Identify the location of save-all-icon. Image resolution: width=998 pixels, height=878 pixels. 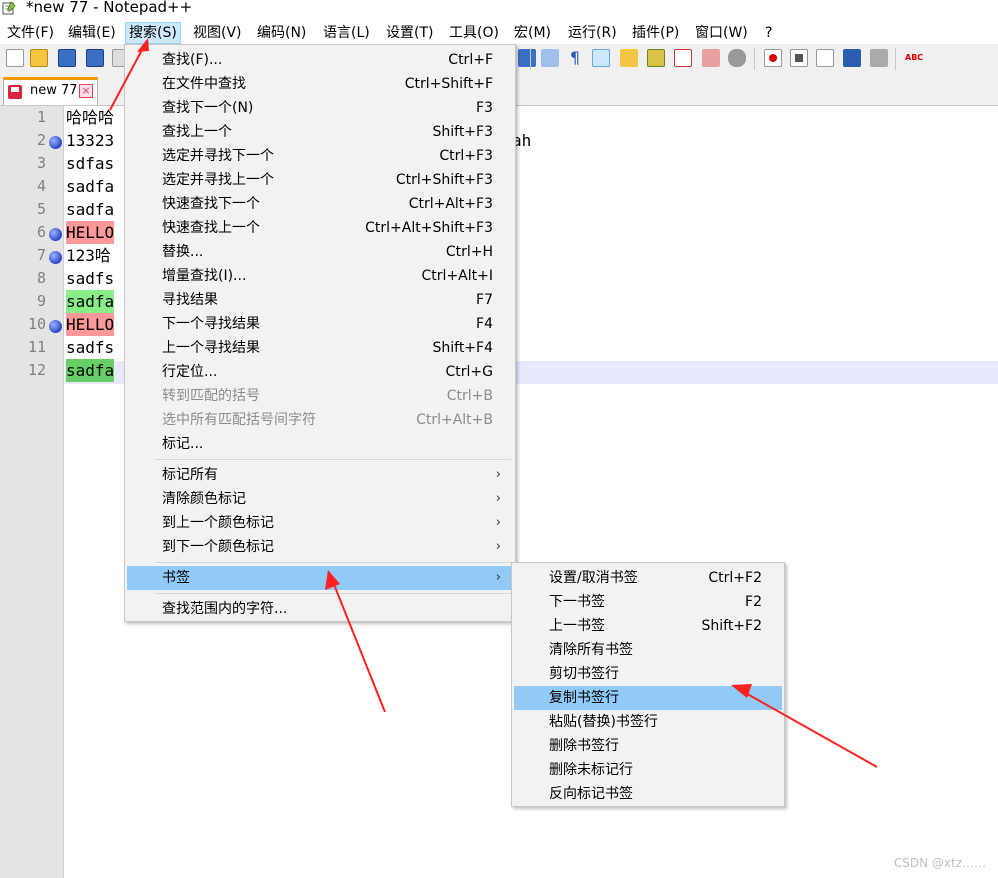
(95, 58).